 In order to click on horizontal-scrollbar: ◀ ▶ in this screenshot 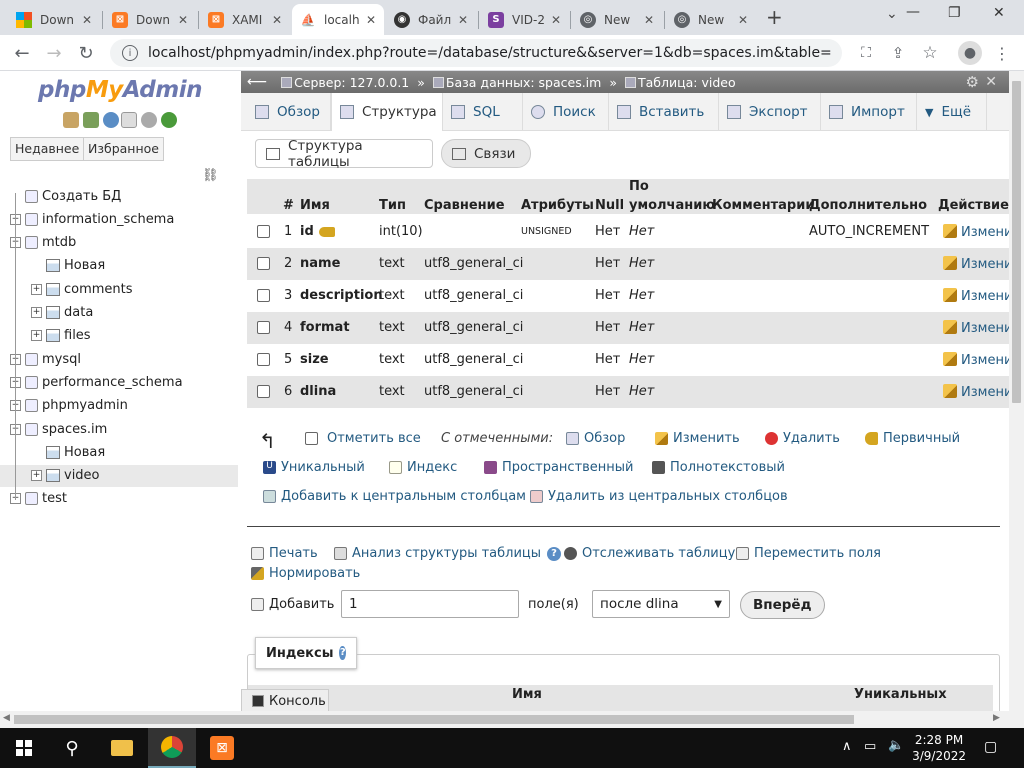, I will do `click(512, 719)`.